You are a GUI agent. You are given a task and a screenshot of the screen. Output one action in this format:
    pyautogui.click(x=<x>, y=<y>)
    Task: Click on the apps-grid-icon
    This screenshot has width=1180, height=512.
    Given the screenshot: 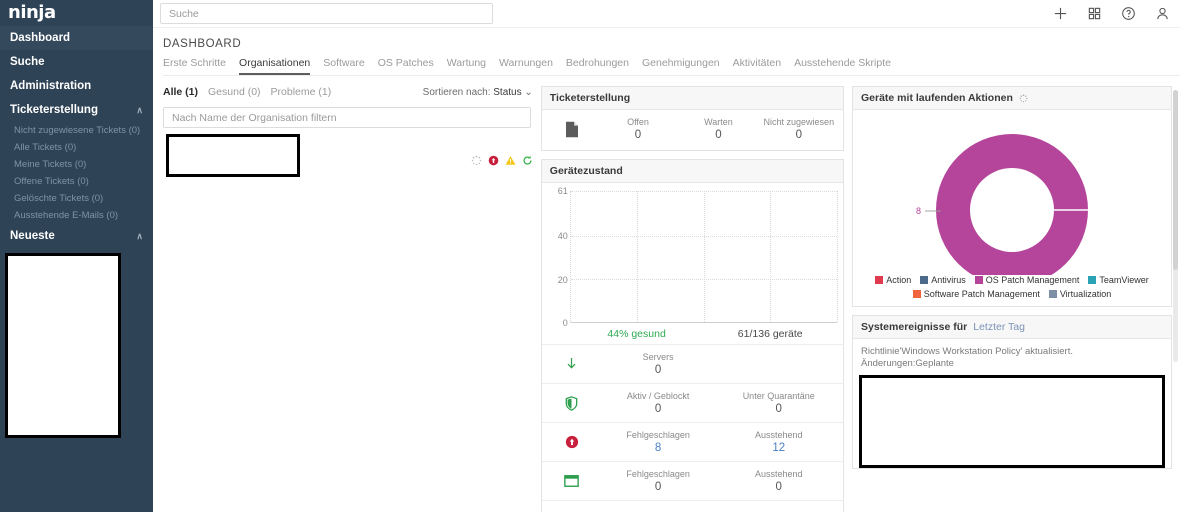 What is the action you would take?
    pyautogui.click(x=1094, y=13)
    